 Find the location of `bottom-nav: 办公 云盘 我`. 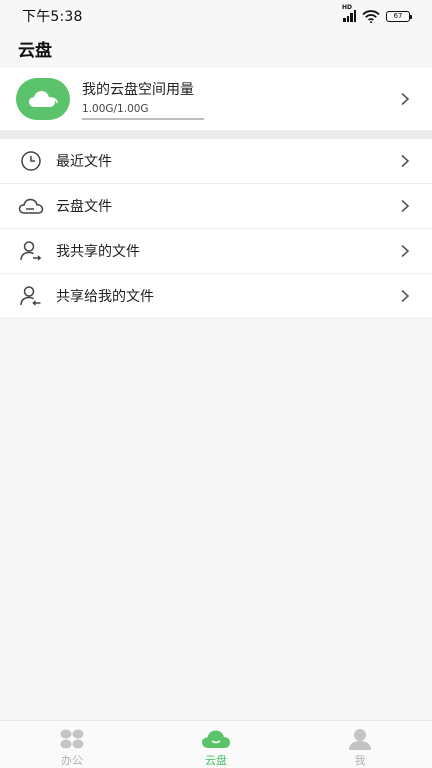

bottom-nav: 办公 云盘 我 is located at coordinates (216, 744).